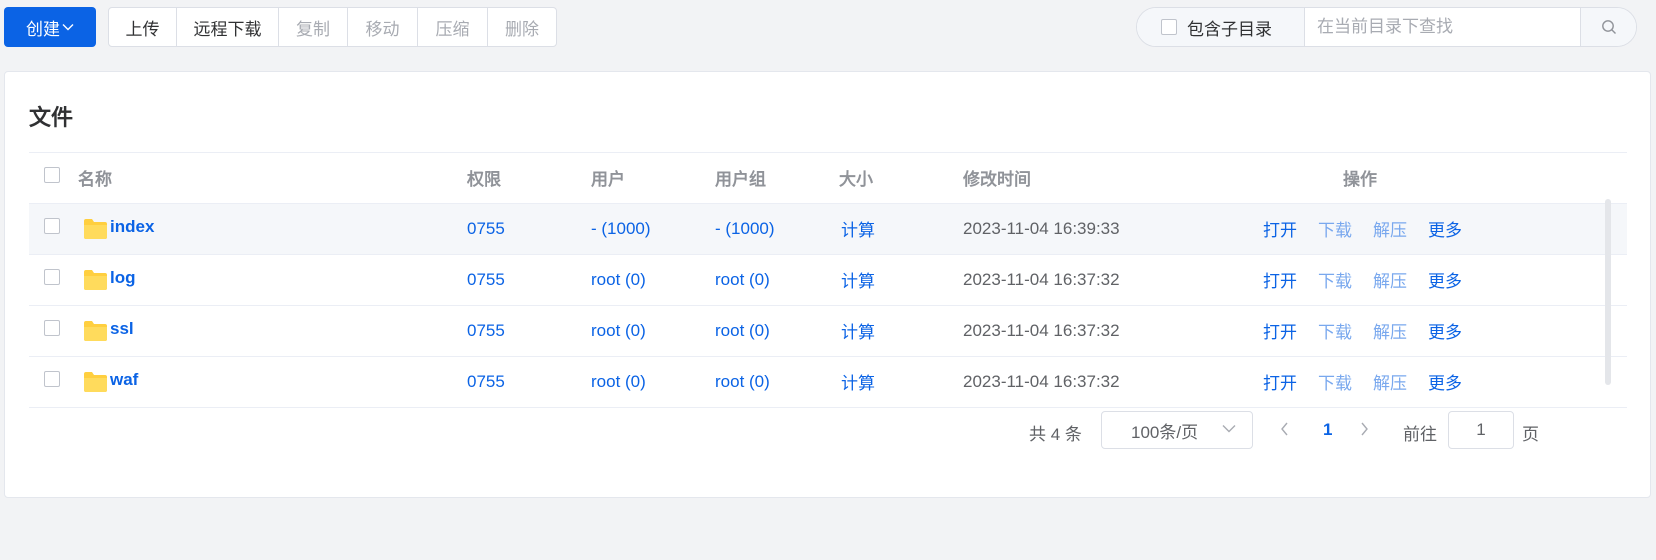 The width and height of the screenshot is (1656, 560). What do you see at coordinates (123, 278) in the screenshot?
I see `file-name-link: log` at bounding box center [123, 278].